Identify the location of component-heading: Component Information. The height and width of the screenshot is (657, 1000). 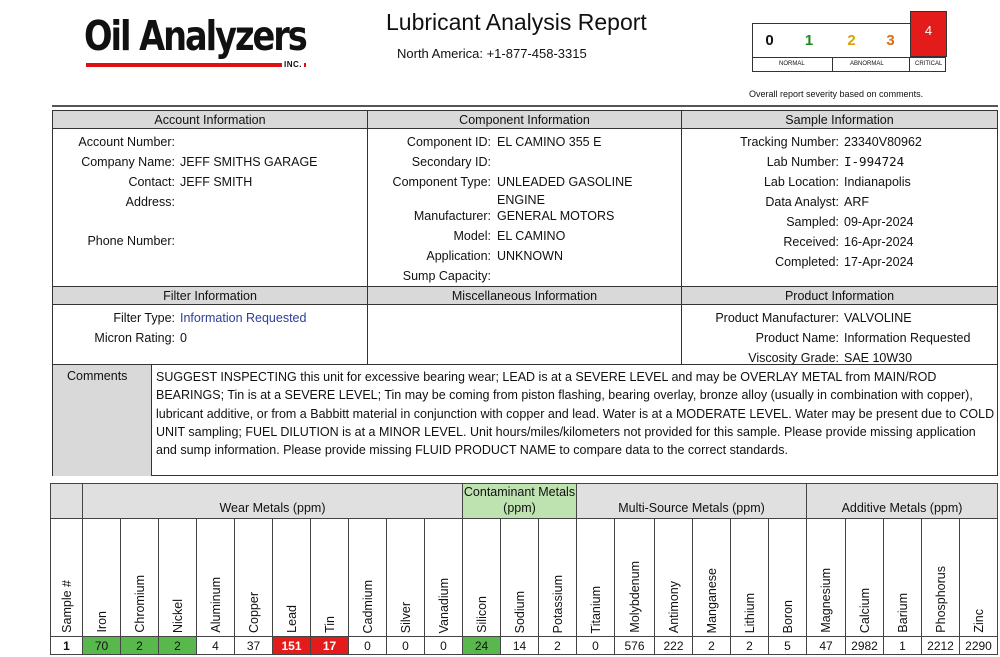
(524, 120).